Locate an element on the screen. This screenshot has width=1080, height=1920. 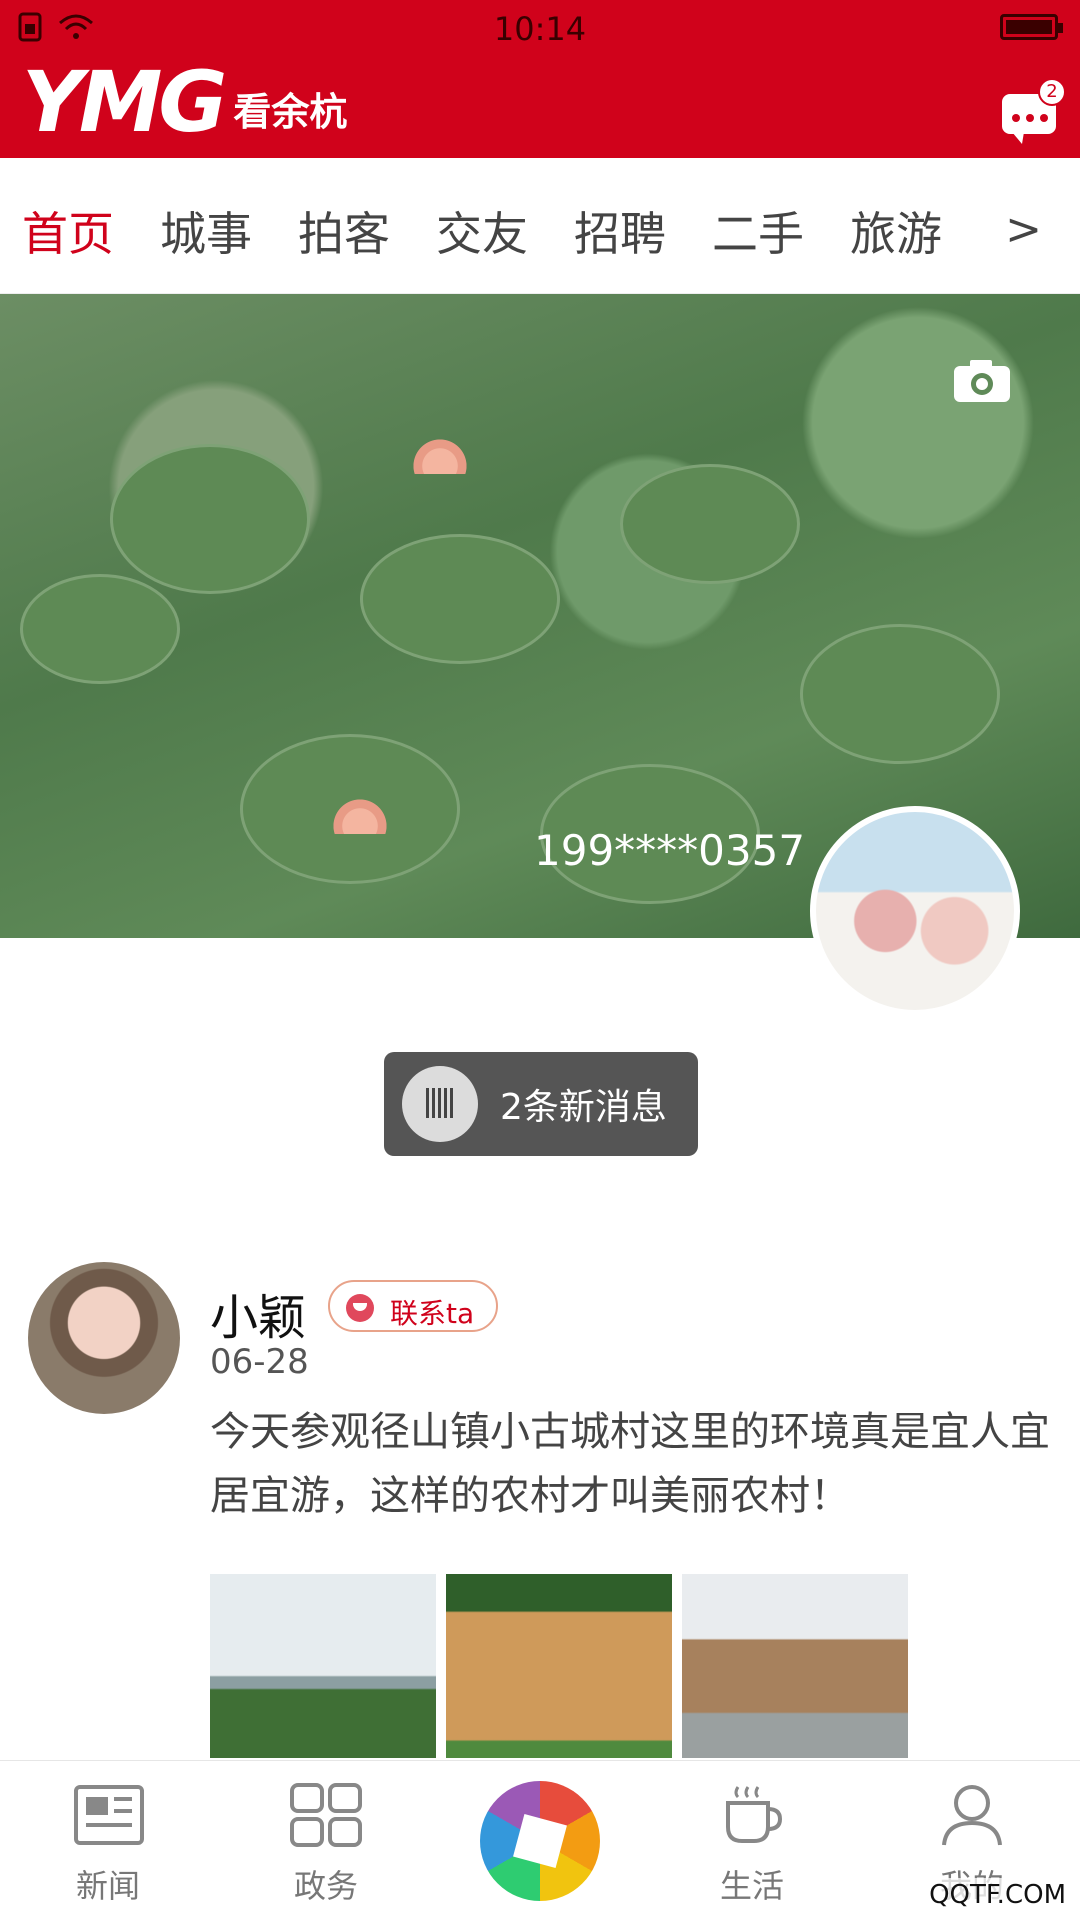
contact-label: 联系ta is located at coordinates (432, 1313).